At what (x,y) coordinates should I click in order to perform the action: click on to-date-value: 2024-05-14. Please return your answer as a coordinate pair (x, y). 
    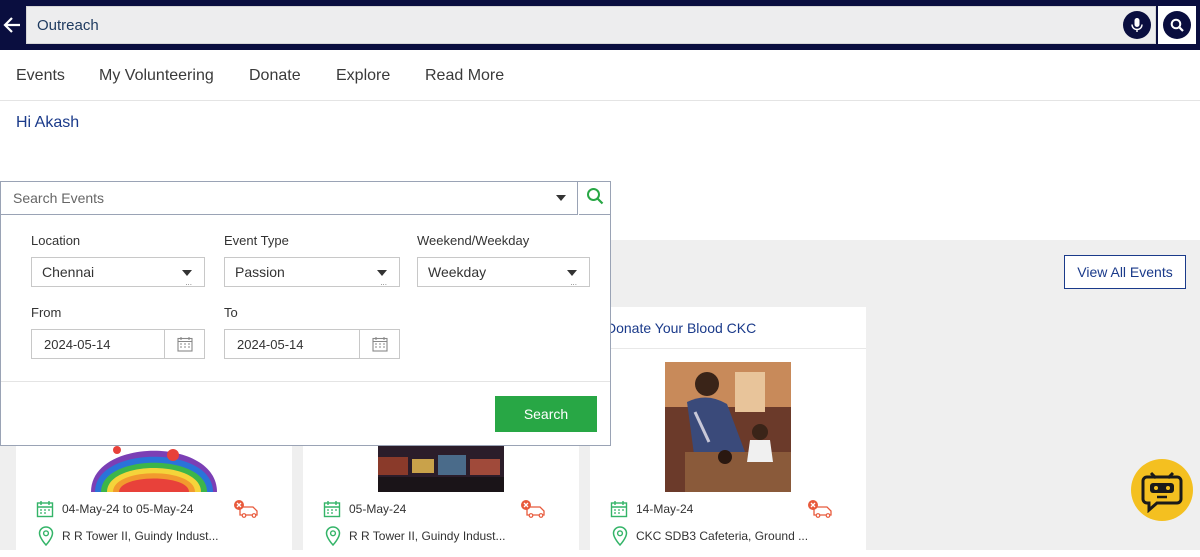
    Looking at the image, I should click on (270, 344).